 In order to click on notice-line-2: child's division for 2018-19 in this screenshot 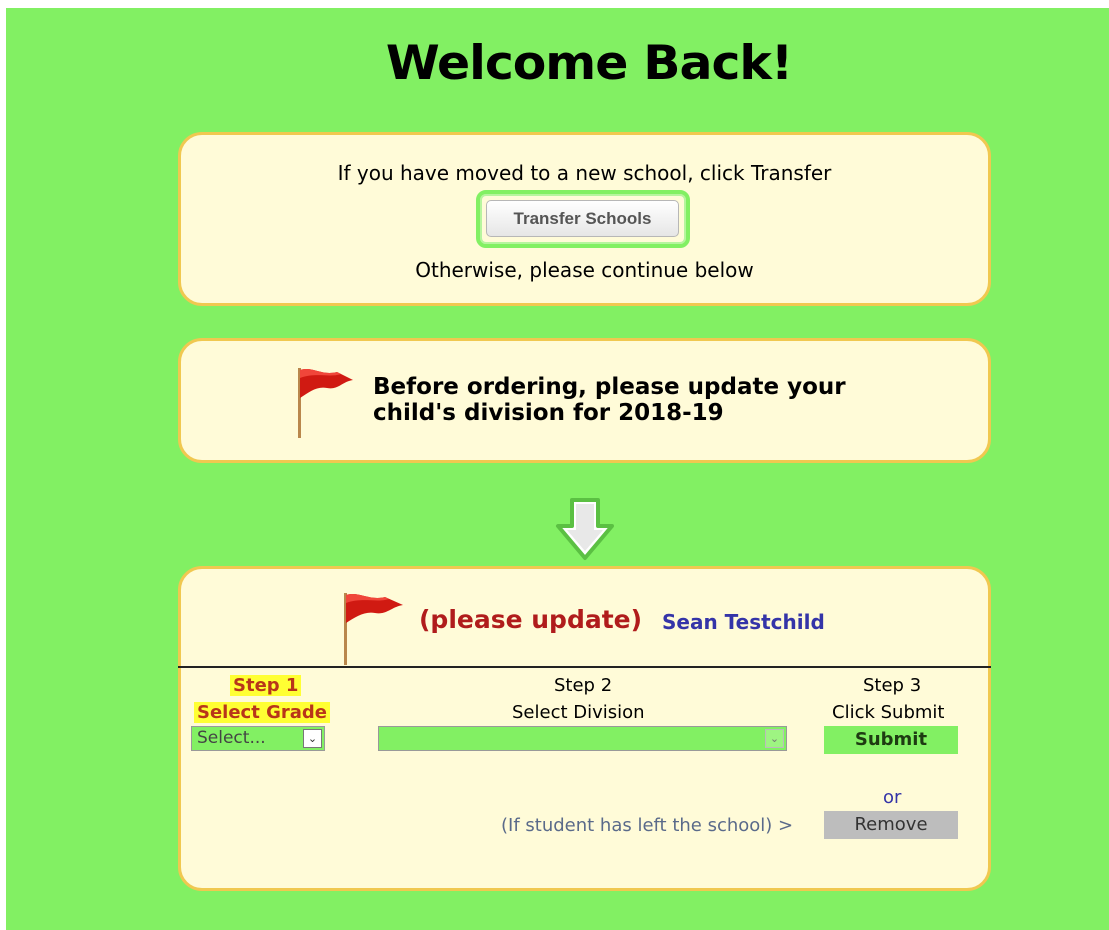, I will do `click(548, 413)`.